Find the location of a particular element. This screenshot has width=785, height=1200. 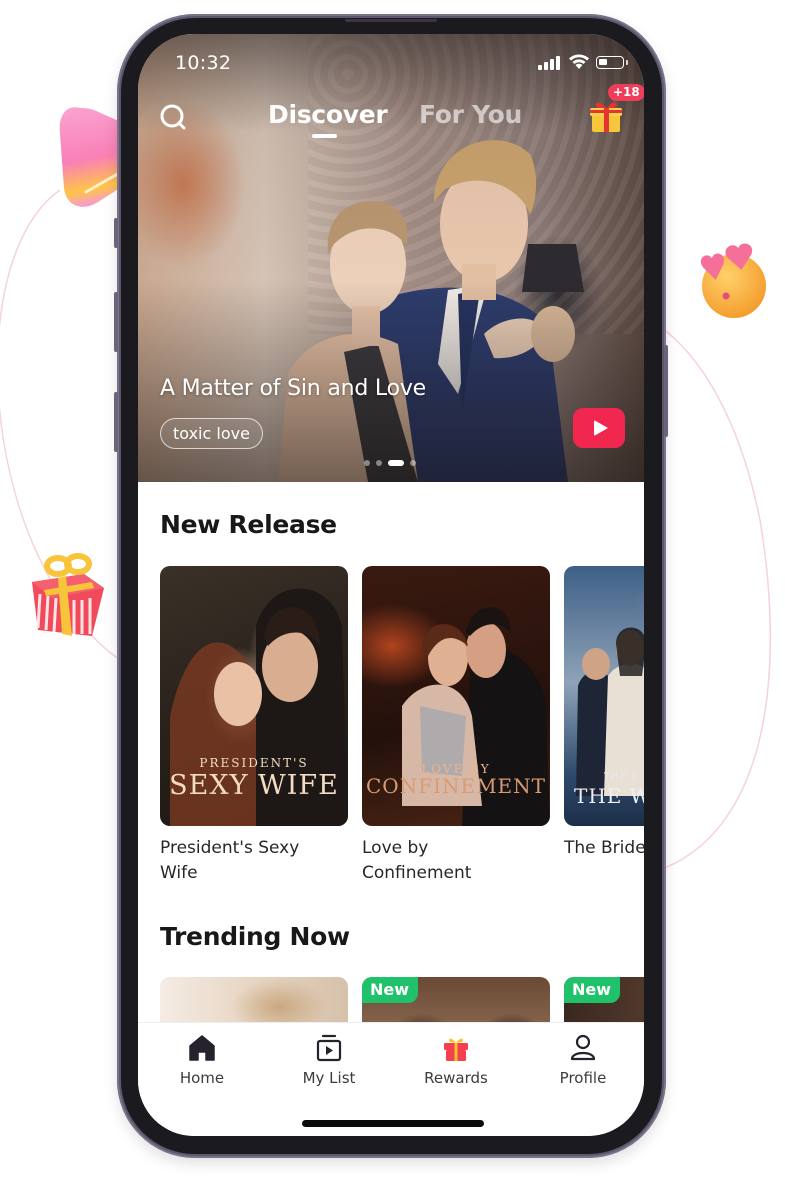

nav-label-my-list: My List is located at coordinates (329, 1078).